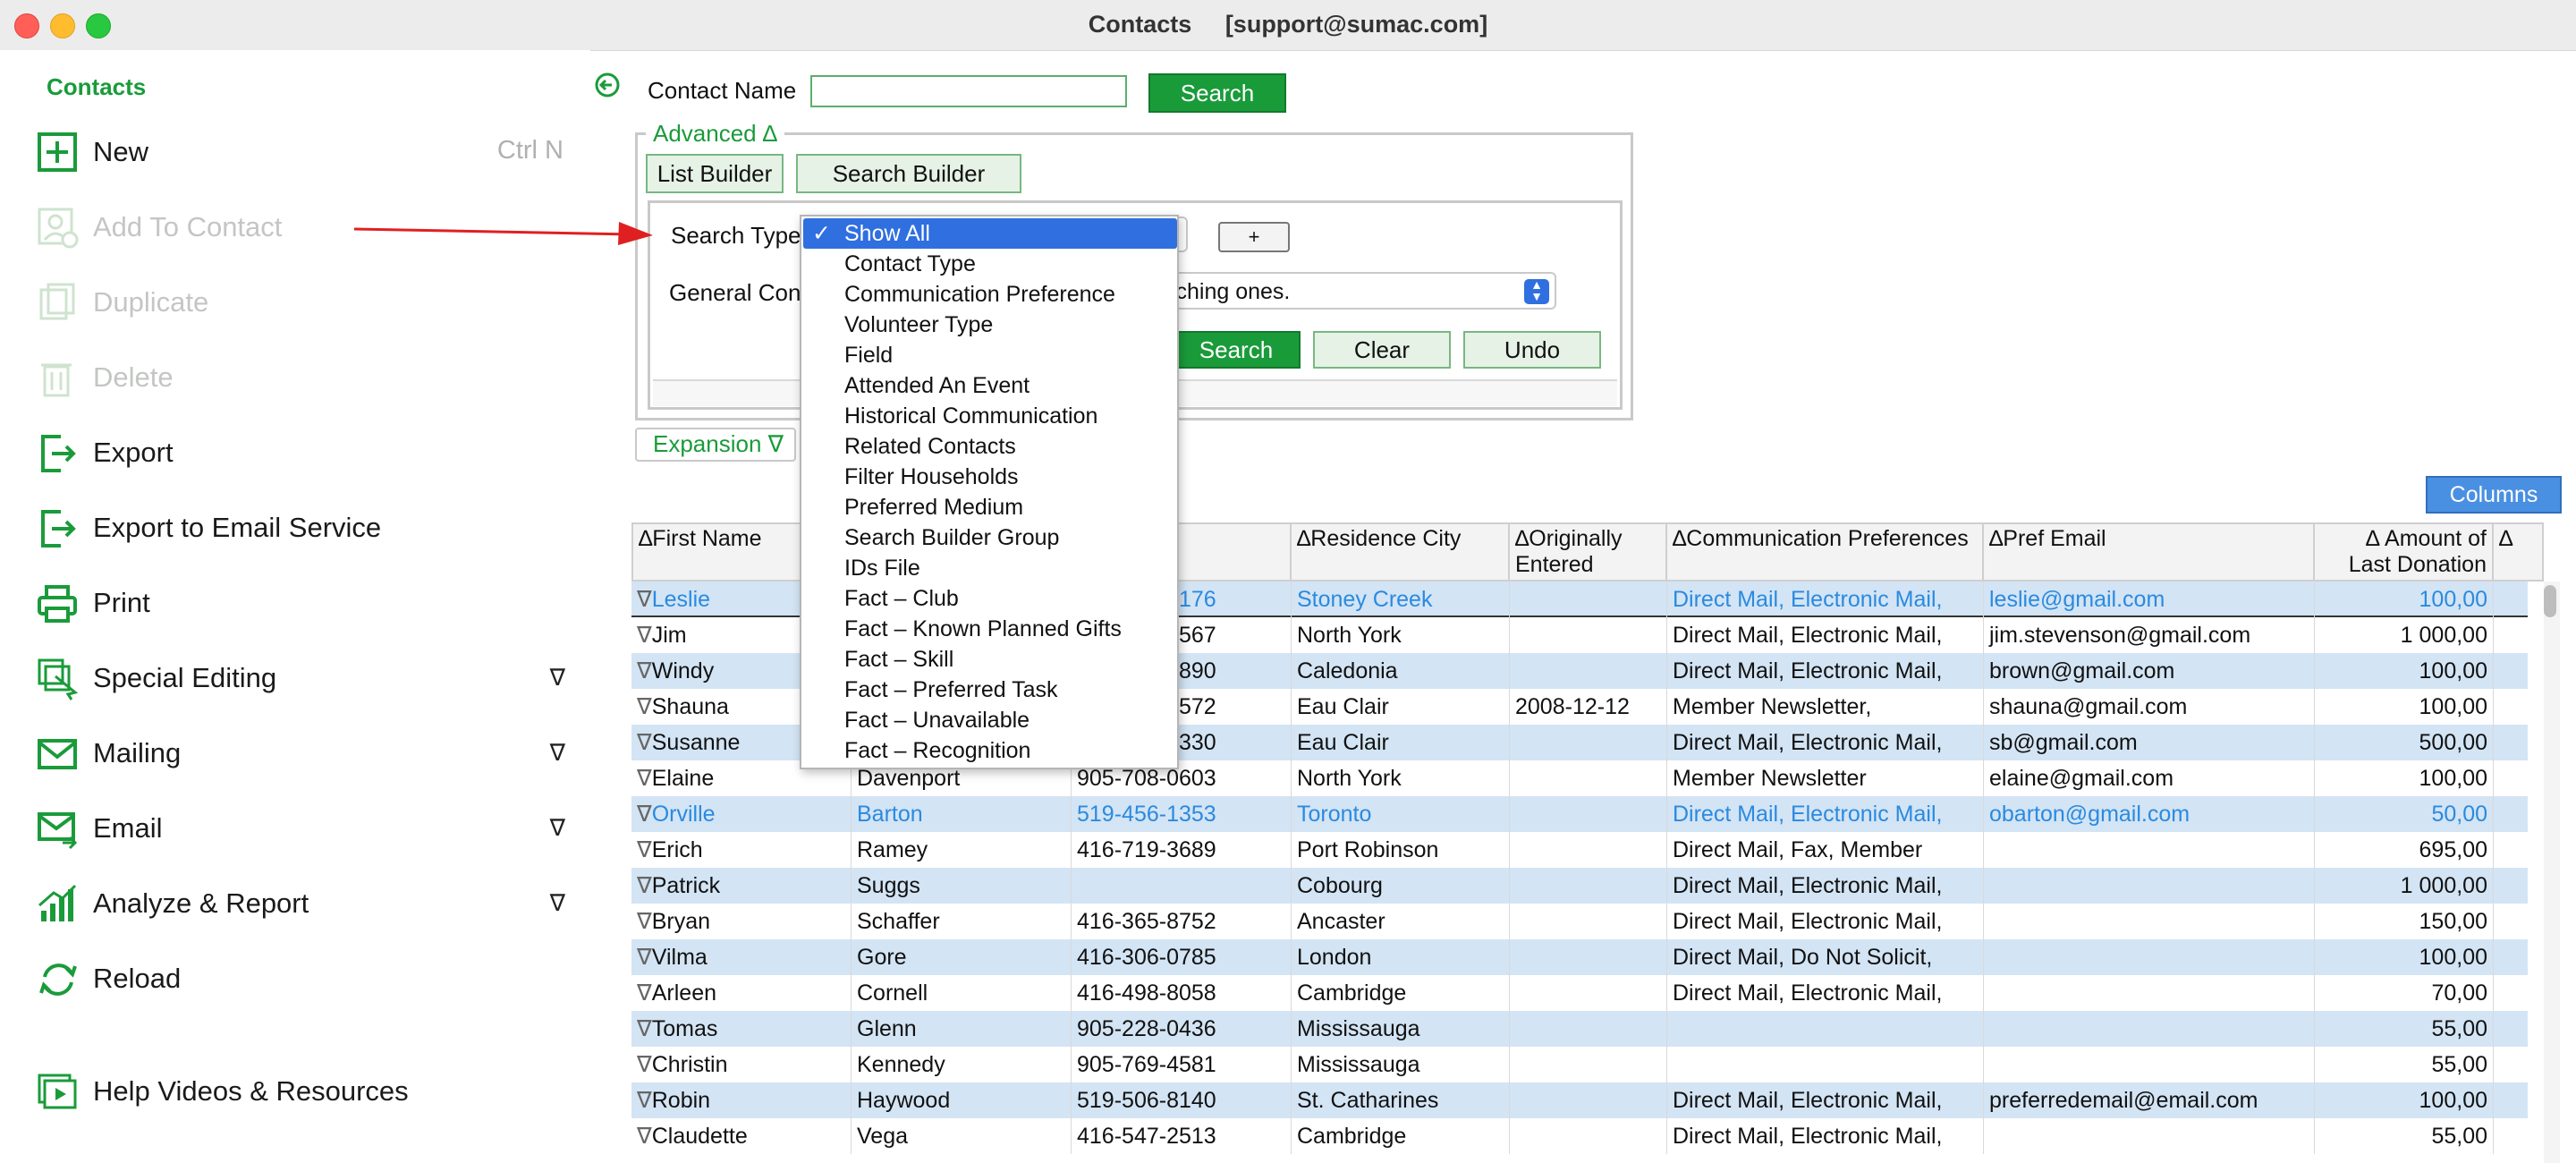 The image size is (2576, 1163). What do you see at coordinates (990, 537) in the screenshot?
I see `dropdown-option: Search Builder Group` at bounding box center [990, 537].